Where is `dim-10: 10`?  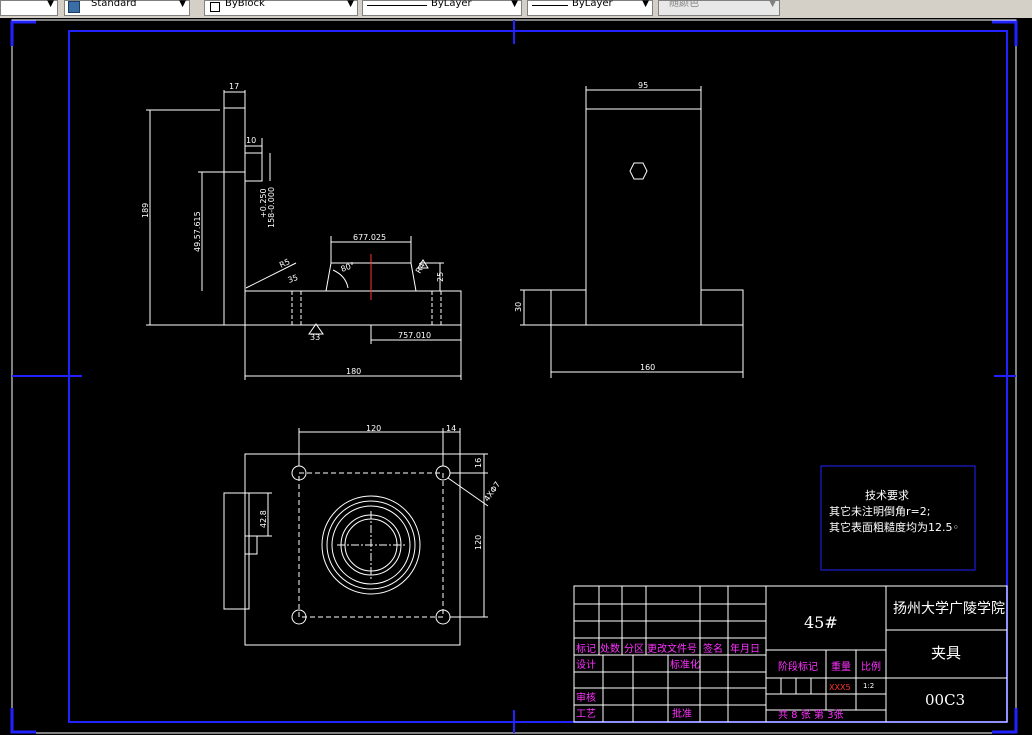 dim-10: 10 is located at coordinates (251, 140).